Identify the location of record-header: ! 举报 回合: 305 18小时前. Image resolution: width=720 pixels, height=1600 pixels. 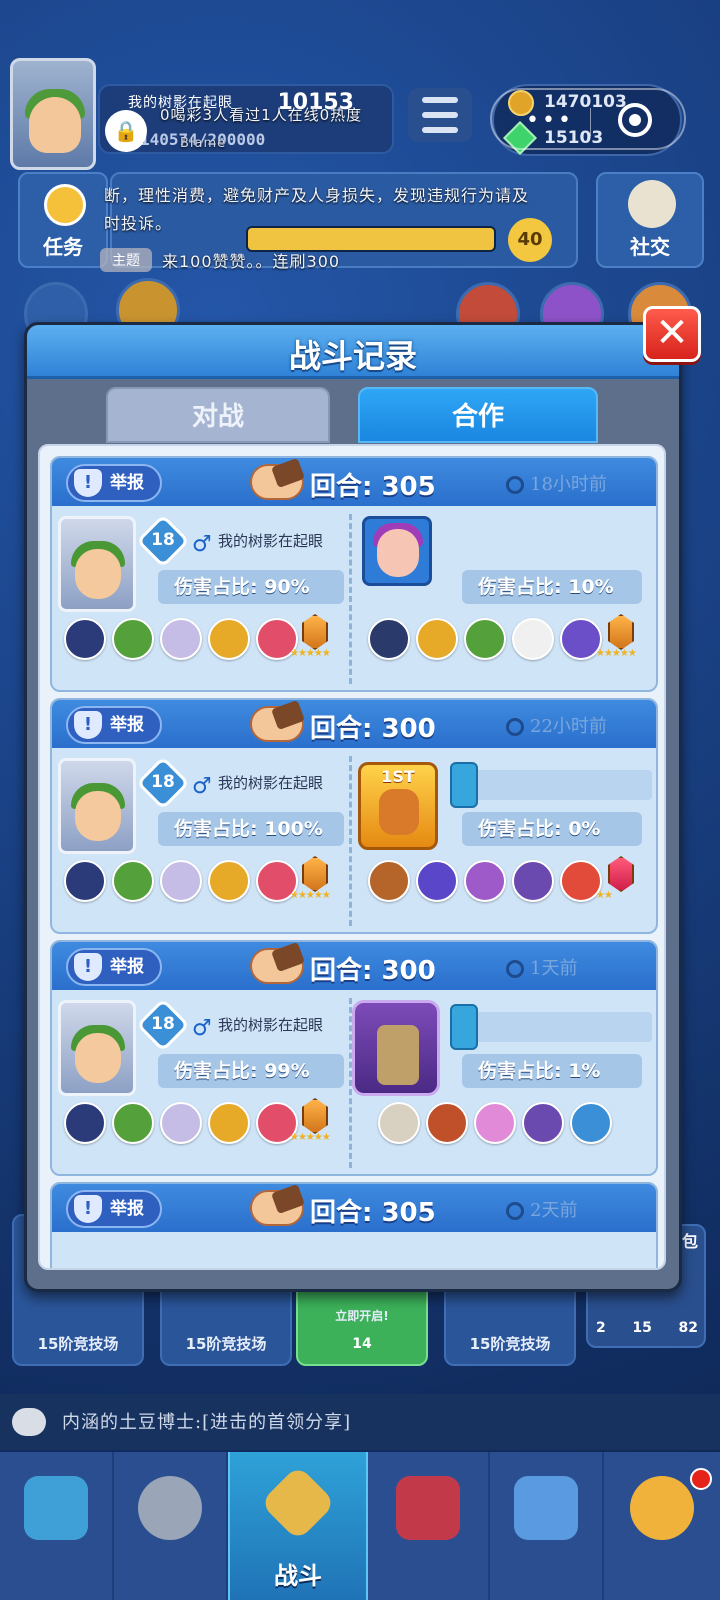
(354, 482).